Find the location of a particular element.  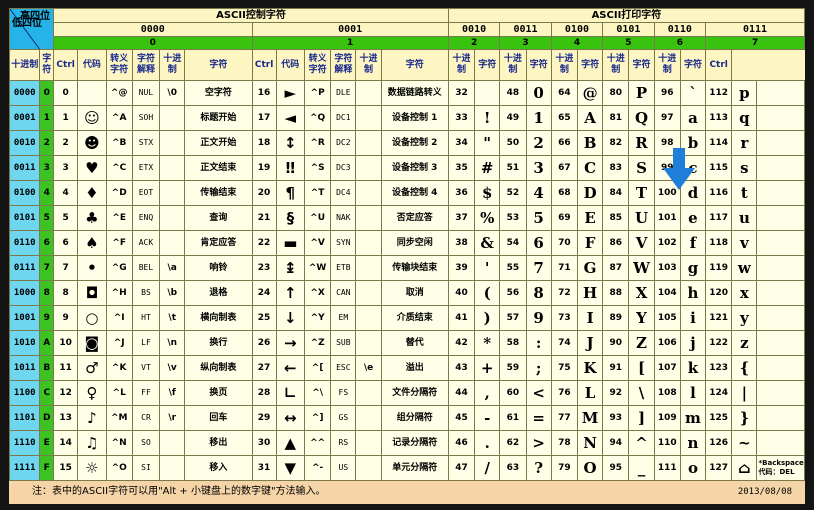

low-hex-label: 8 is located at coordinates (47, 293).